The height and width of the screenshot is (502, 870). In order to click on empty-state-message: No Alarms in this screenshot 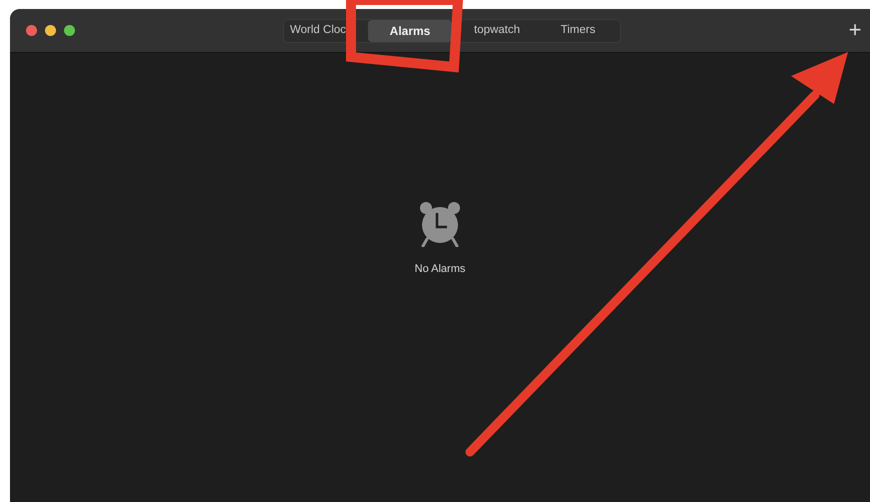, I will do `click(440, 270)`.